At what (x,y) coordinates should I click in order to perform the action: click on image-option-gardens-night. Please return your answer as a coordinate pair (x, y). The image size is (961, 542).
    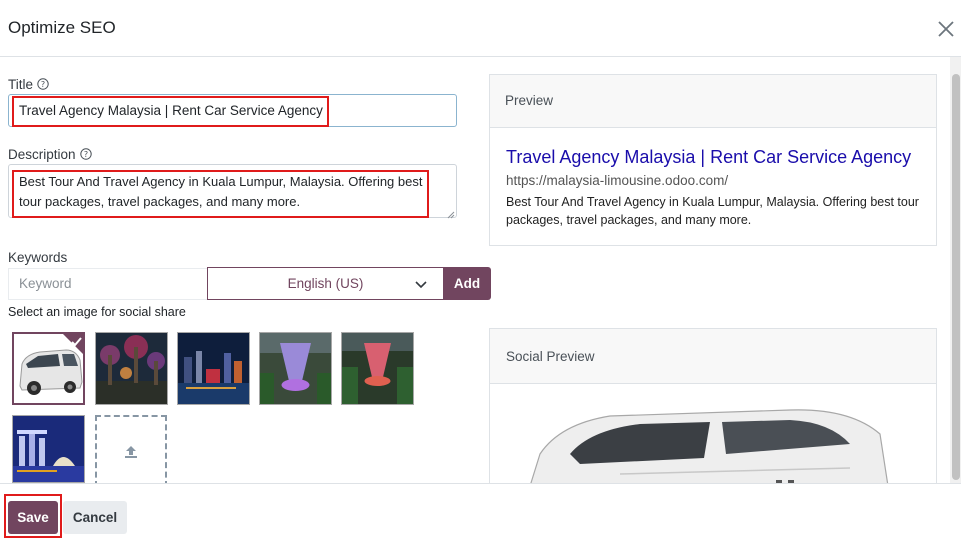
    Looking at the image, I should click on (131, 368).